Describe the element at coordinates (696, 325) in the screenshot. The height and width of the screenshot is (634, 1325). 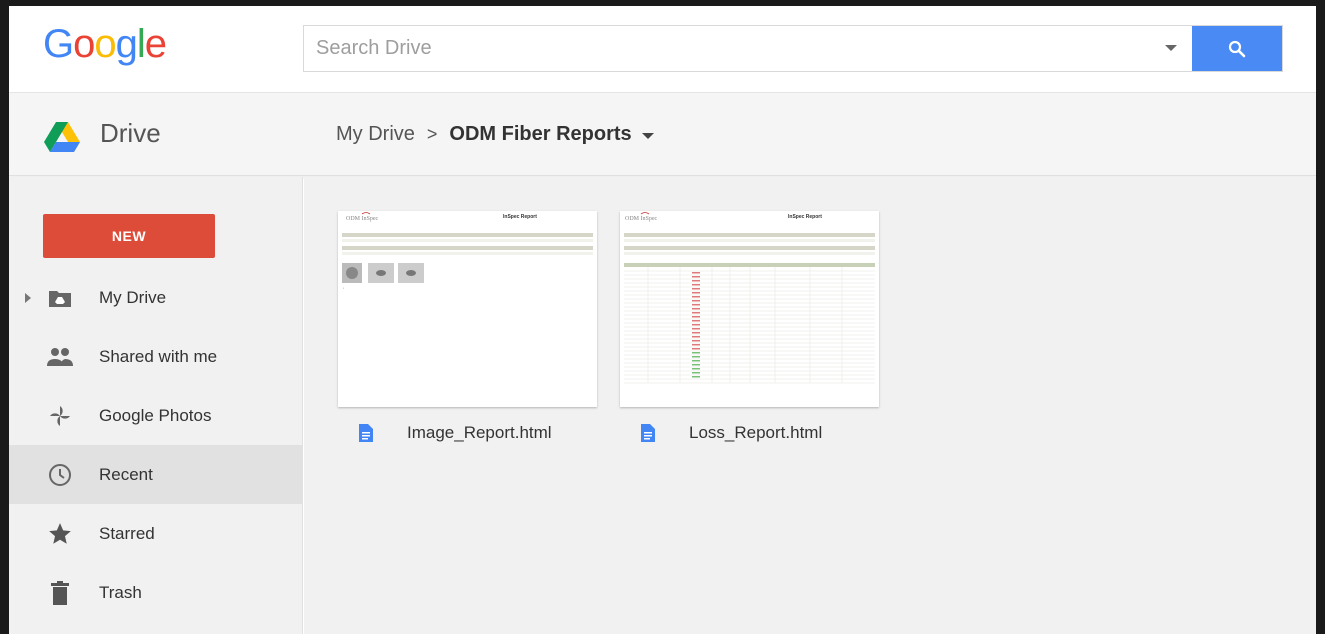
I see `loss-table-status-marks` at that location.